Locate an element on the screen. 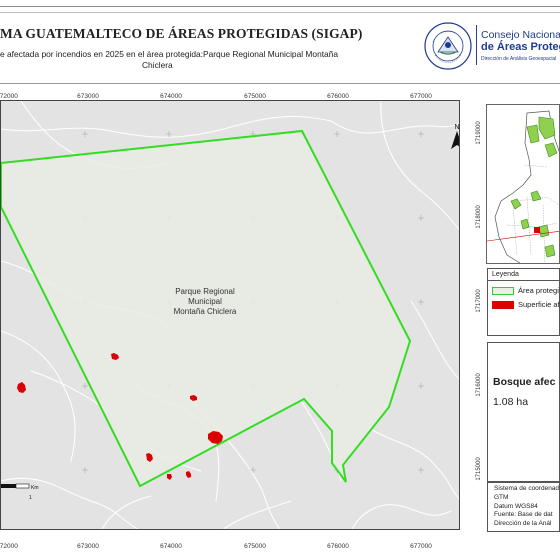  y-tick-label: 1718000 is located at coordinates (479, 217).